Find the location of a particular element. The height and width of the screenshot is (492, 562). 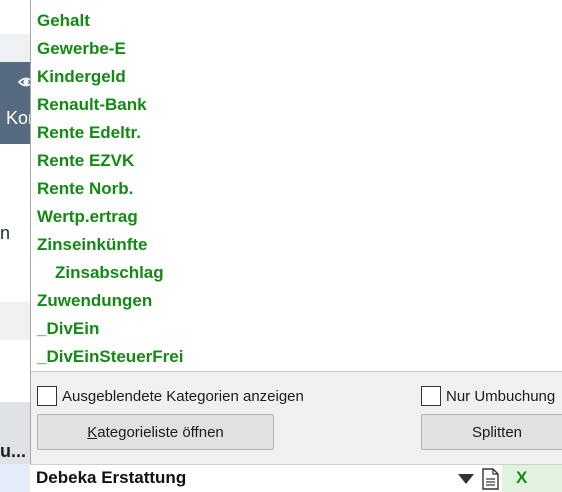

category-list-item: Zinseinkünfte is located at coordinates (296, 245).